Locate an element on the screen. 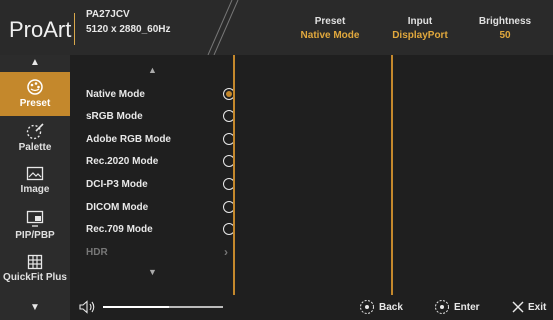 The width and height of the screenshot is (553, 320). sidebar-item-image-label: Image is located at coordinates (35, 189).